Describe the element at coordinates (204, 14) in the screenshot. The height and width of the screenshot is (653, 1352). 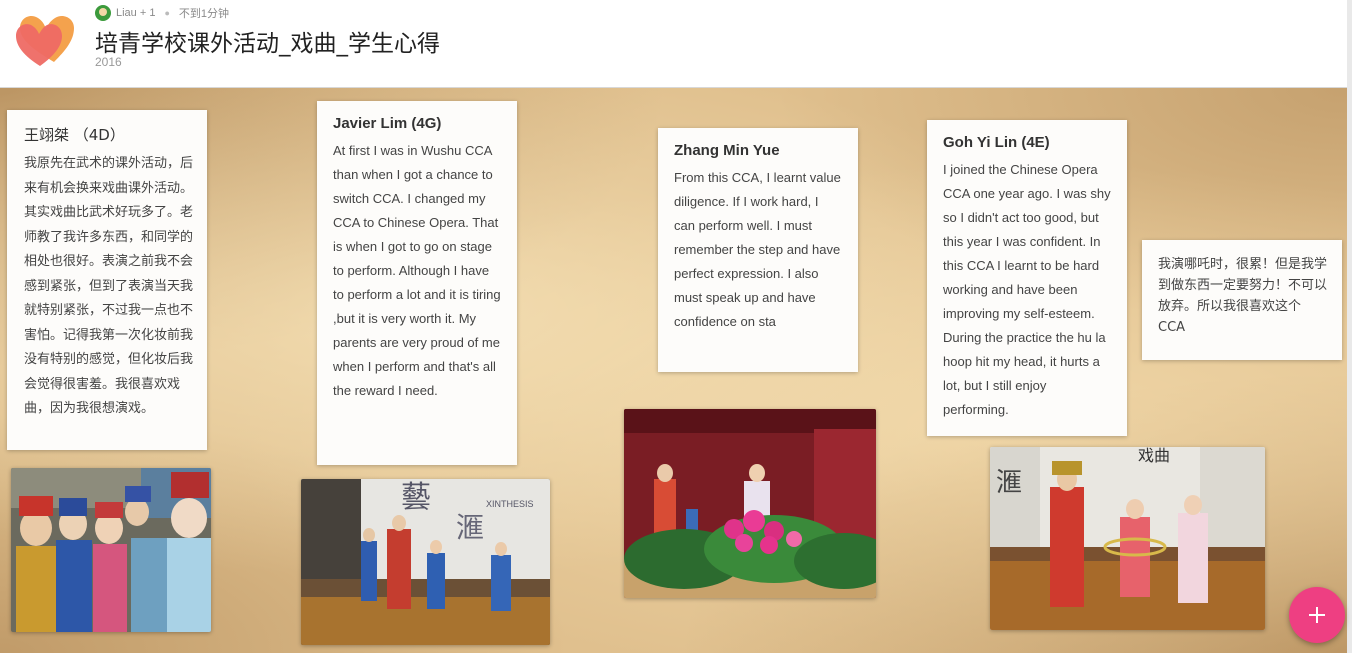
I see `updated-time: 不到1分钟` at that location.